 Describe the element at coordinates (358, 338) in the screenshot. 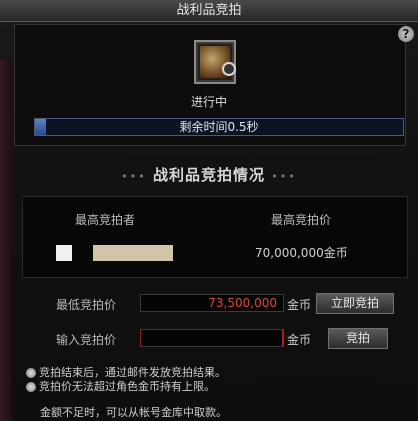

I see `bid-button: 竞拍` at that location.